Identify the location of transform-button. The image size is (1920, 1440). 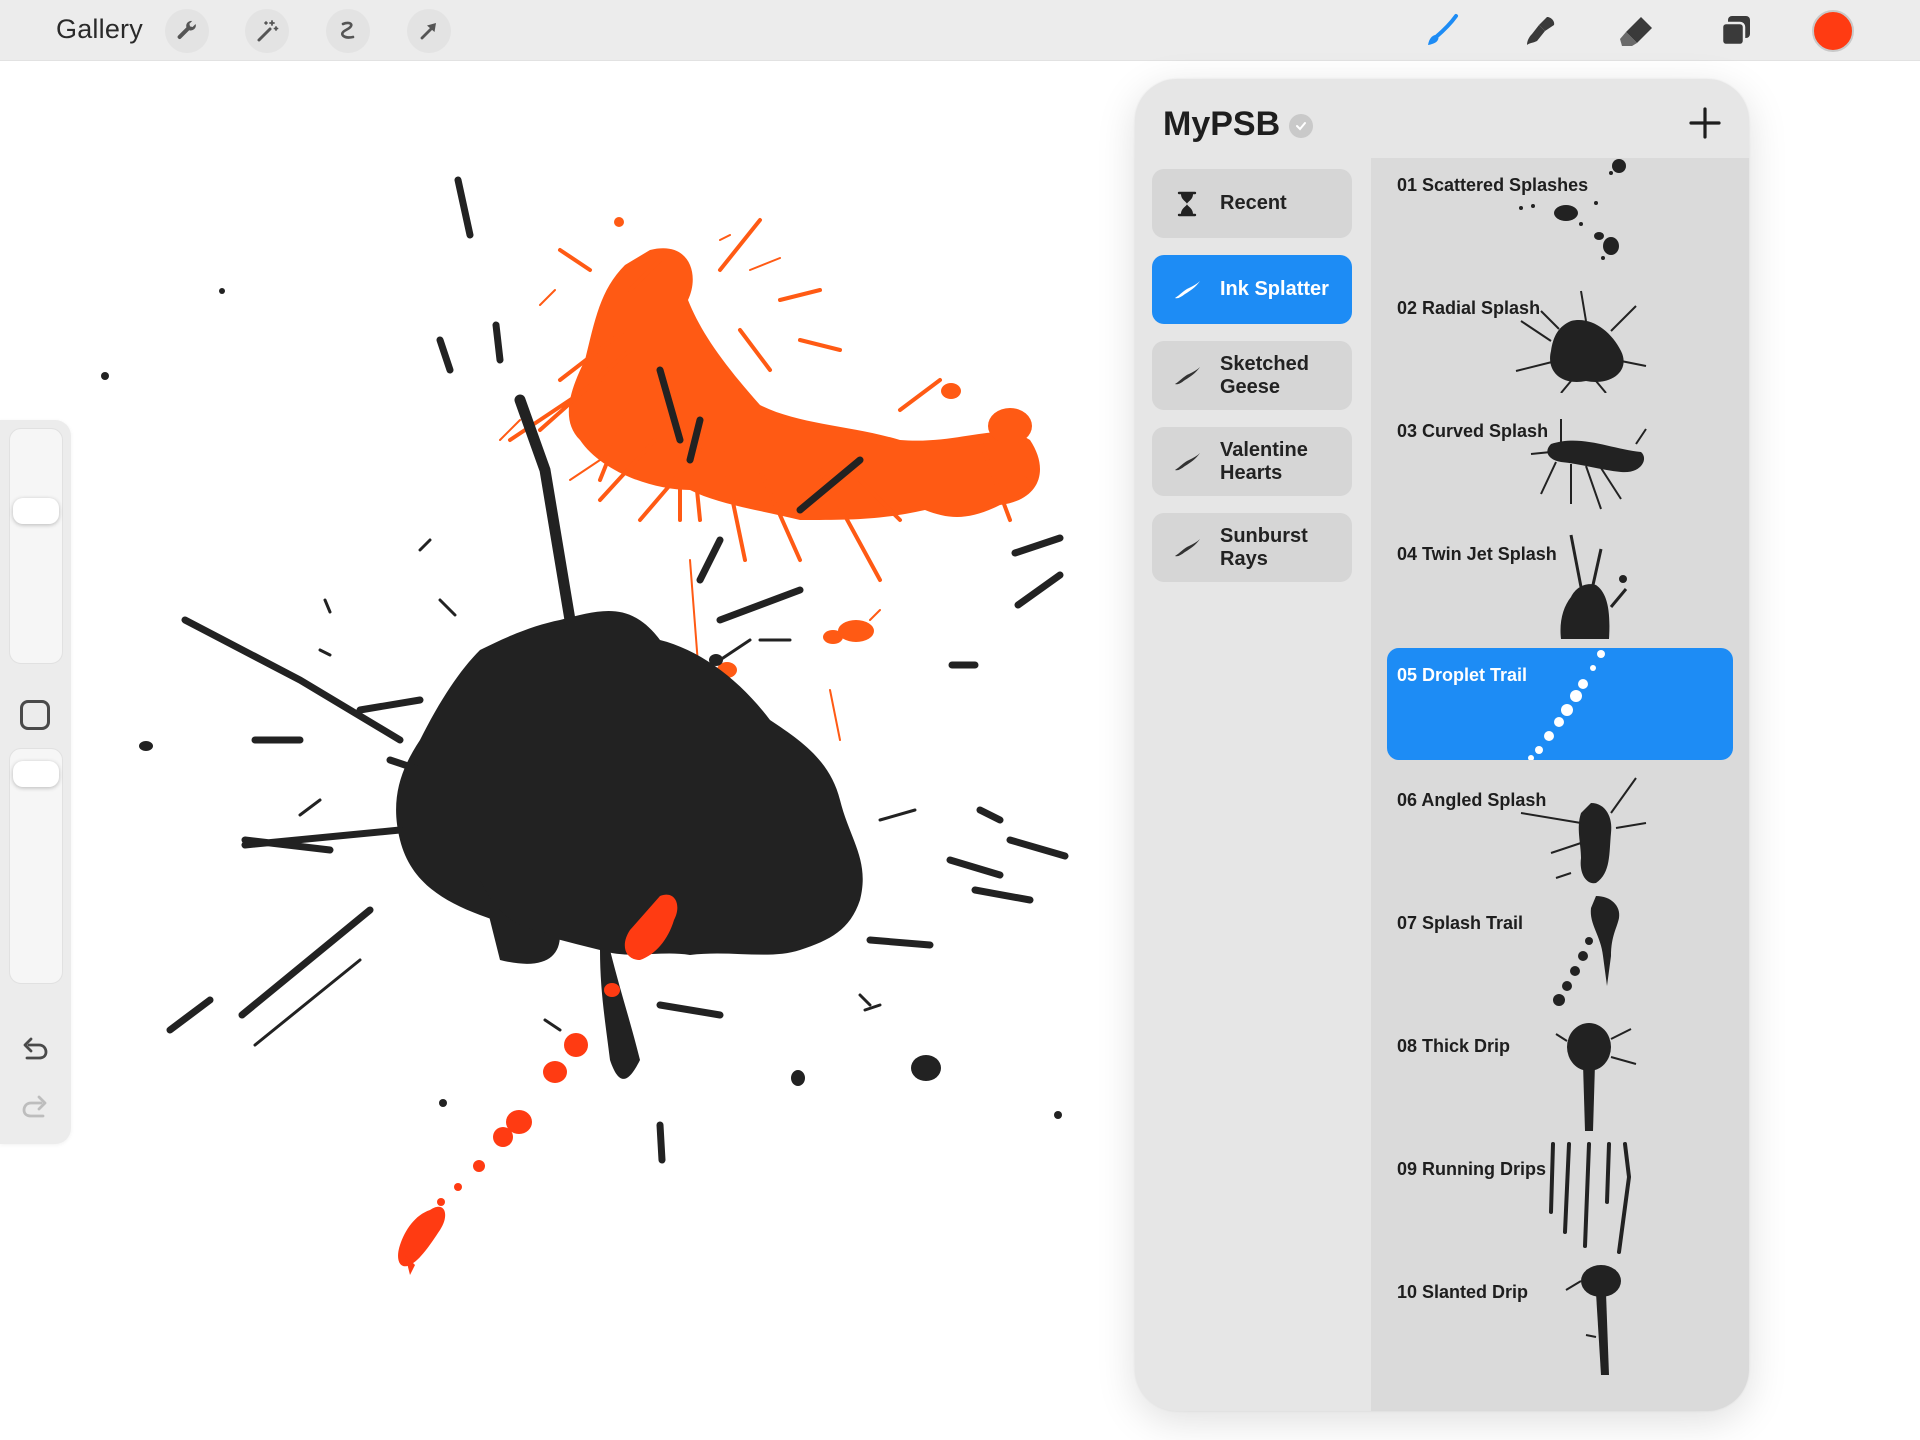
(429, 31).